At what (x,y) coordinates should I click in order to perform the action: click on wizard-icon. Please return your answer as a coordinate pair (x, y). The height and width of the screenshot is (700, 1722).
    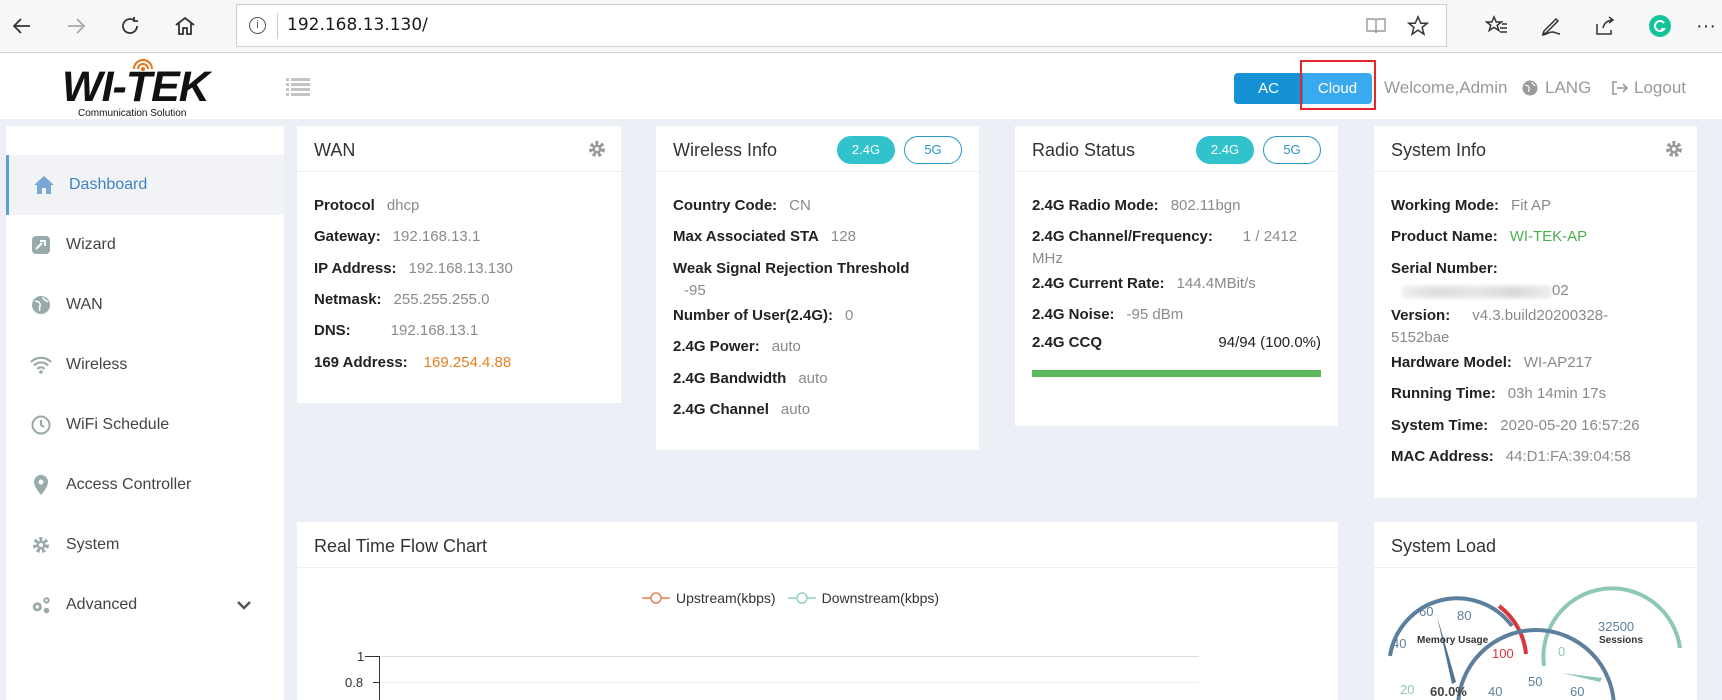
    Looking at the image, I should click on (41, 245).